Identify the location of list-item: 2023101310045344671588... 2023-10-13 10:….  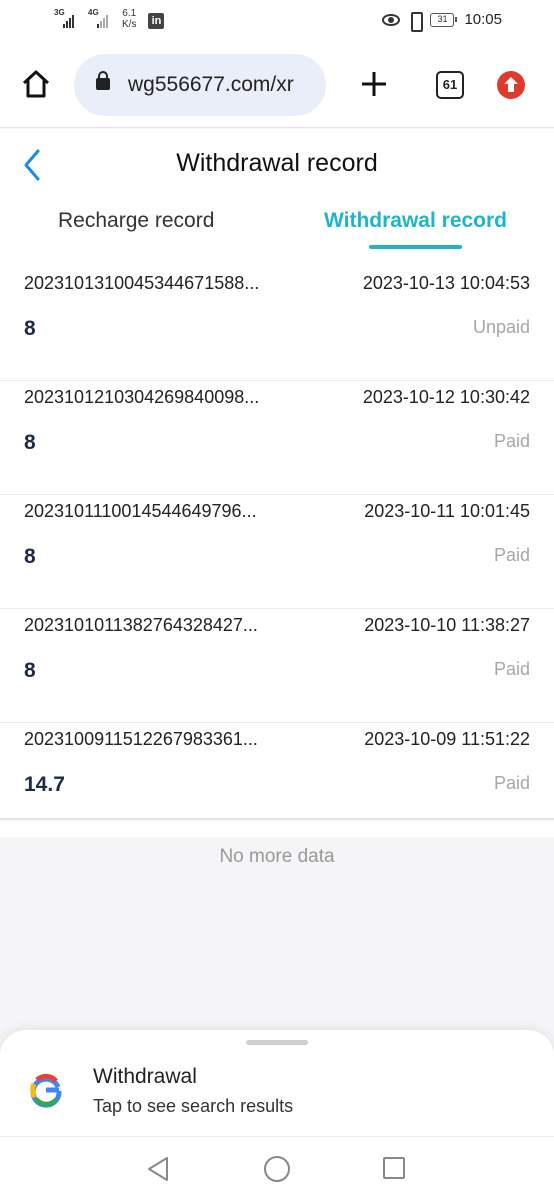
(277, 324).